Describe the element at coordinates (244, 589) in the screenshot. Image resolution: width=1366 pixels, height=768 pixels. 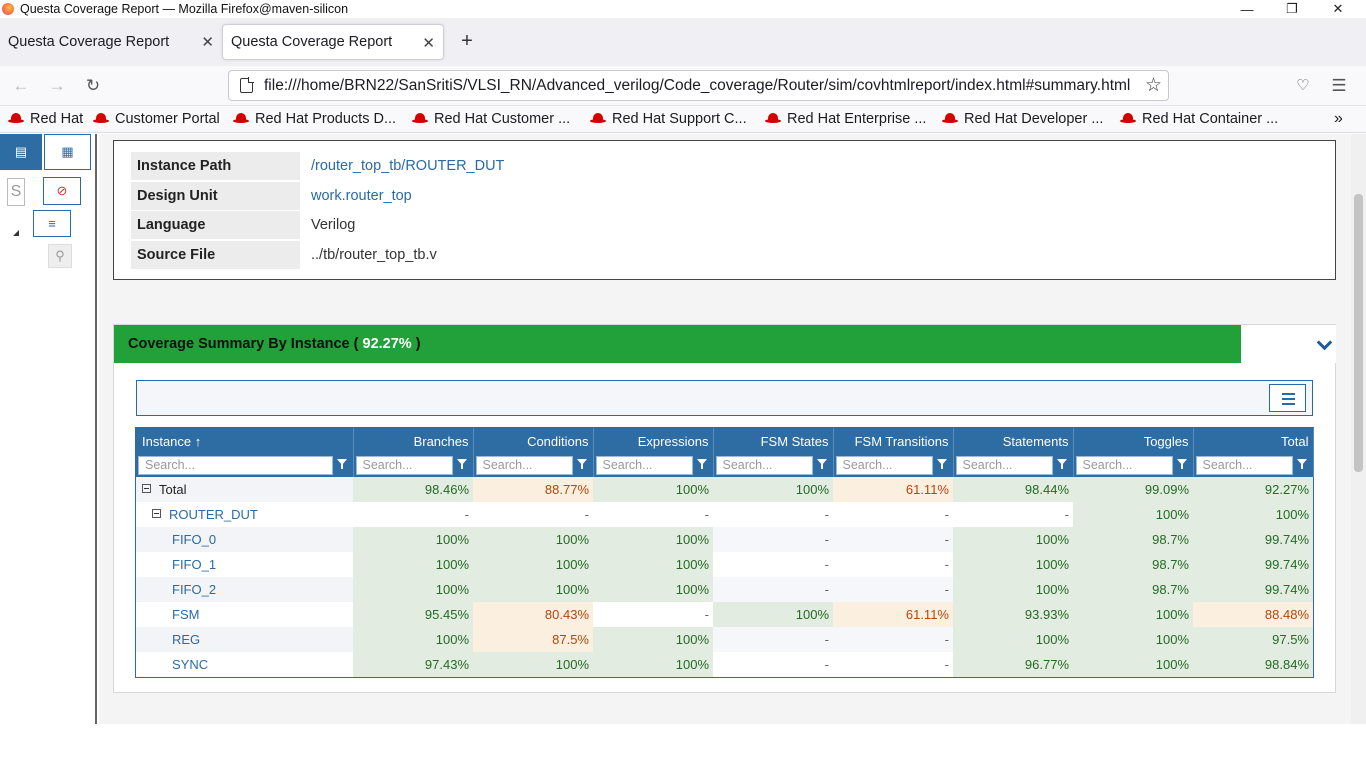
I see `instance-cell: FIFO_2` at that location.